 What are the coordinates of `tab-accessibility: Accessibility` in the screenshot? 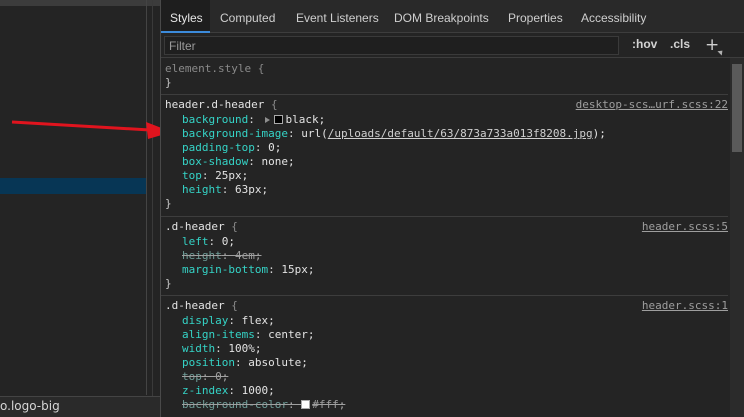 It's located at (613, 16).